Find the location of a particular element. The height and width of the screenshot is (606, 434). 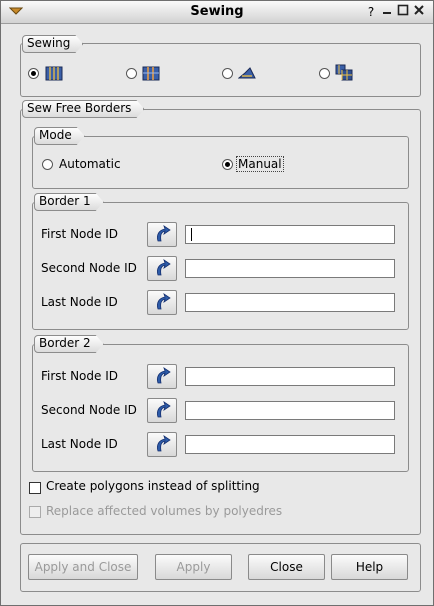

border2-second-node-input is located at coordinates (290, 410).